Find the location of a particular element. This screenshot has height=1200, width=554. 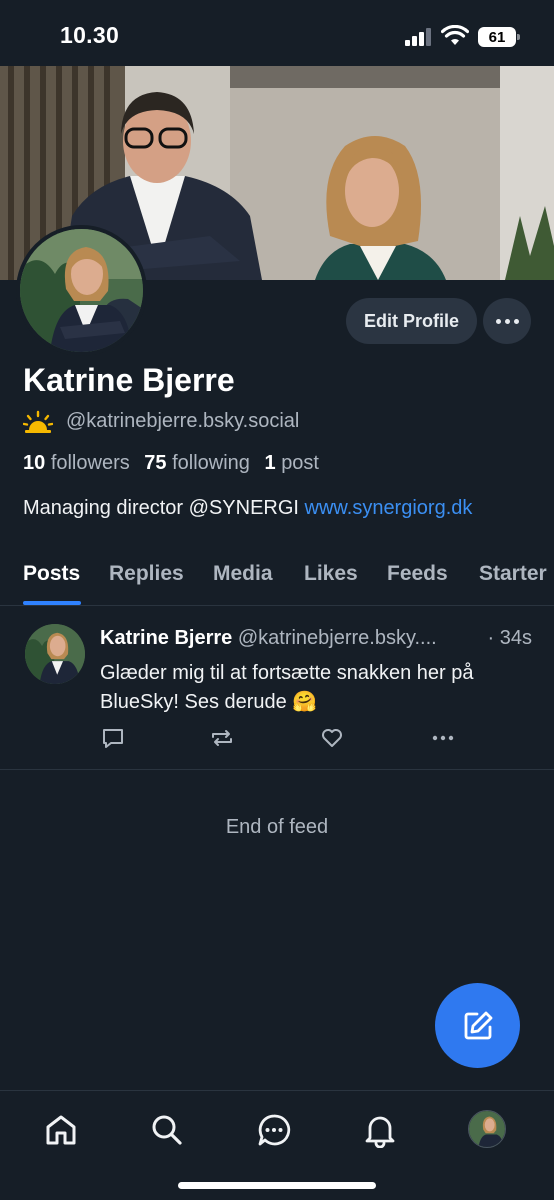

chat-icon is located at coordinates (274, 1130).